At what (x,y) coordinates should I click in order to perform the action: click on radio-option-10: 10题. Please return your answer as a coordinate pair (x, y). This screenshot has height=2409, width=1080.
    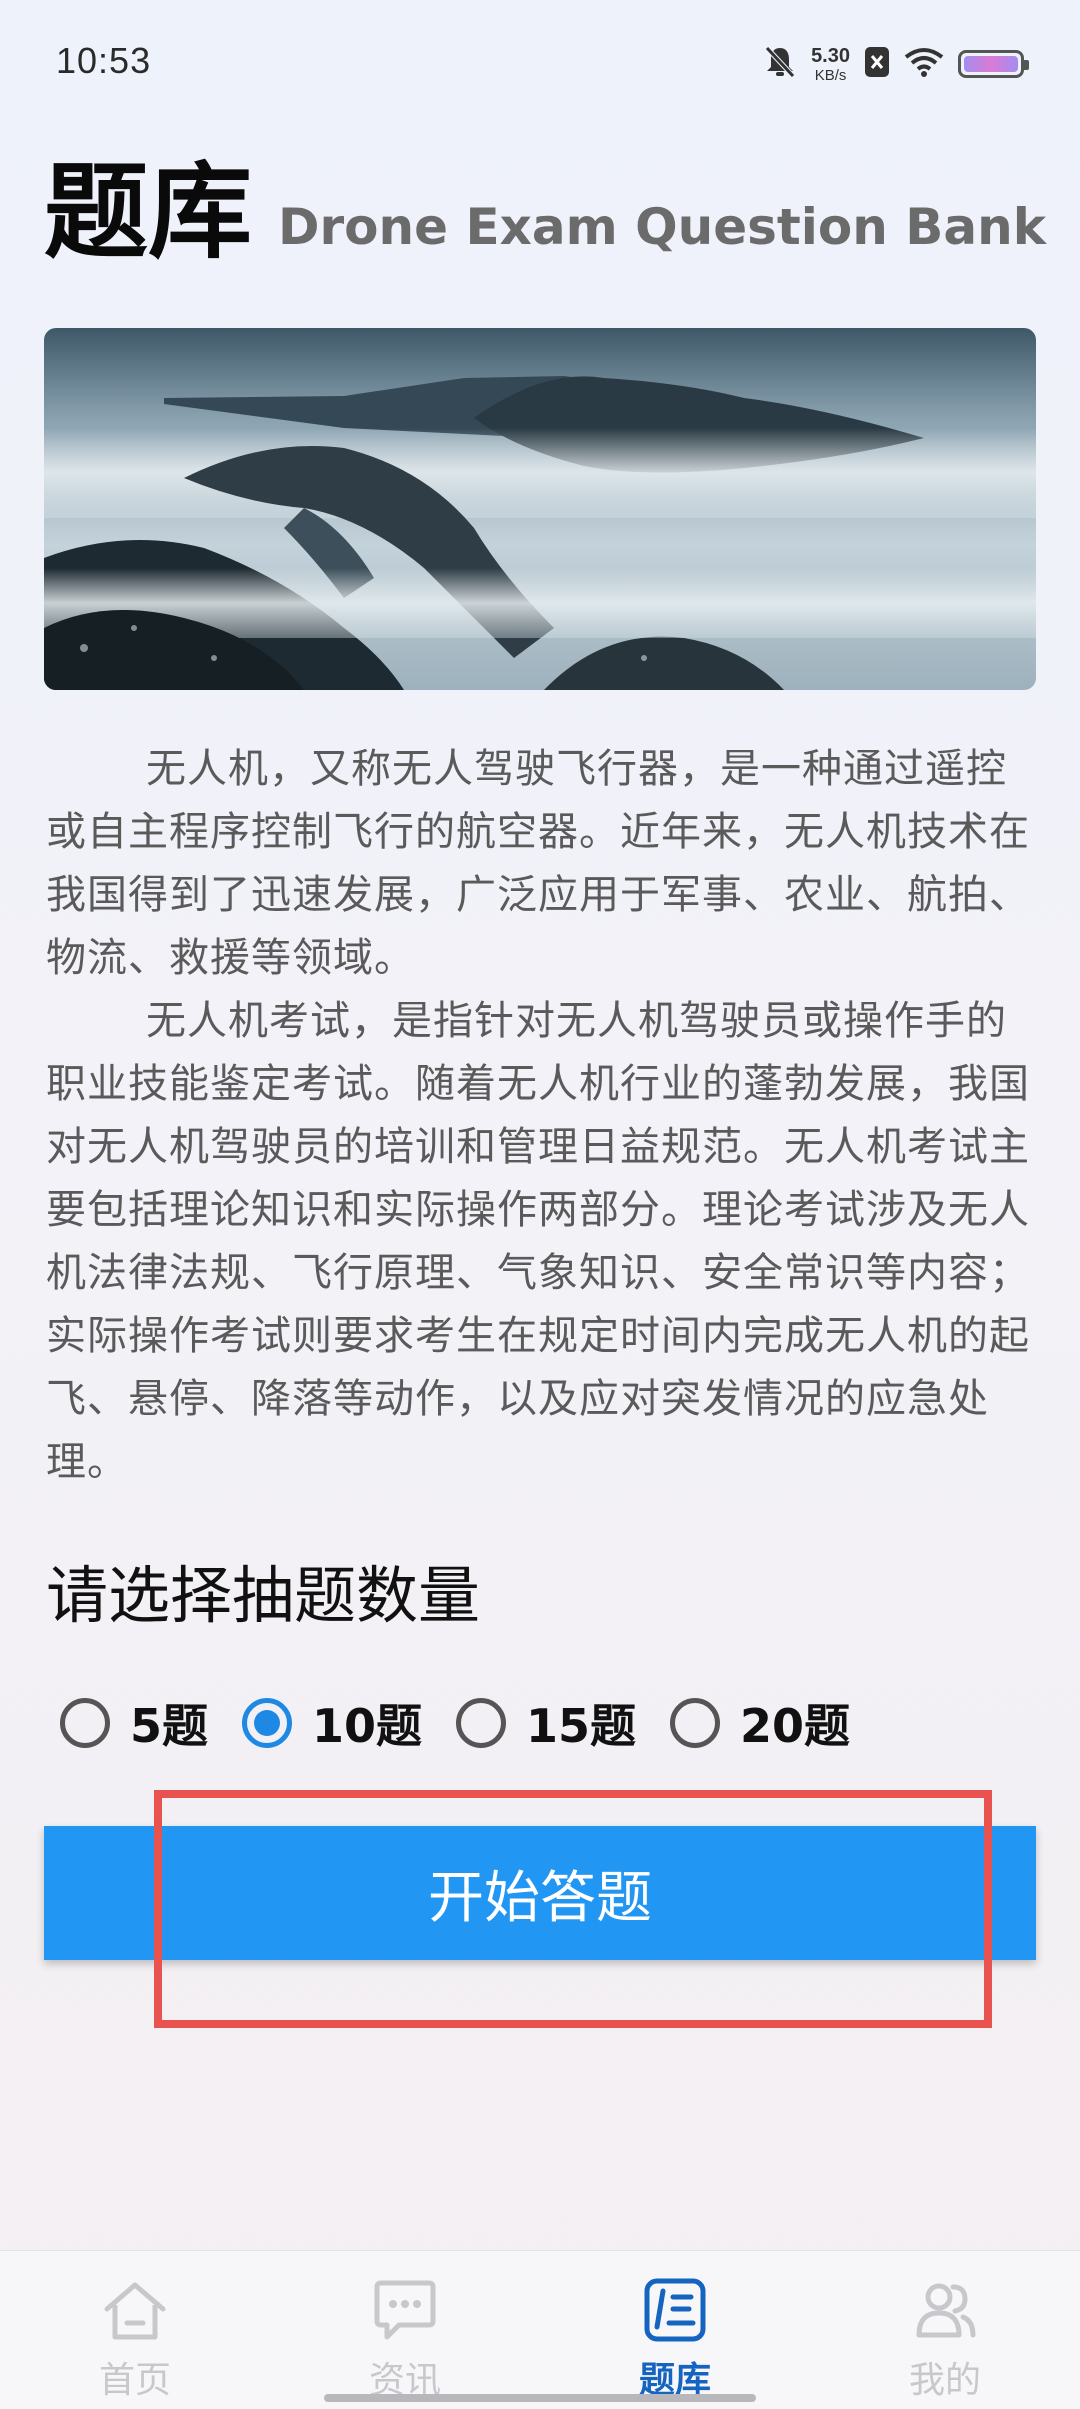
    Looking at the image, I should click on (332, 1723).